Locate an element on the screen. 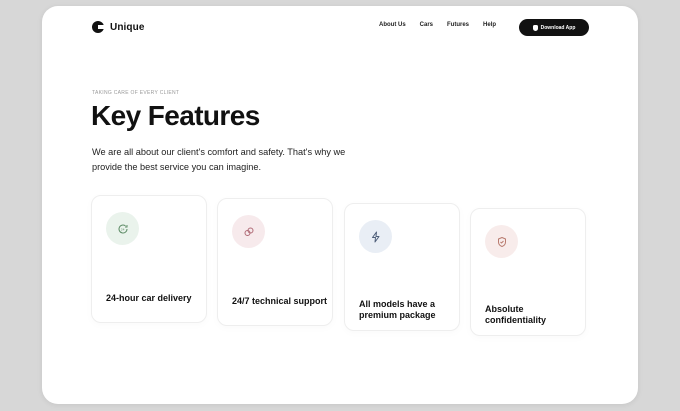  lightning-icon is located at coordinates (375, 236).